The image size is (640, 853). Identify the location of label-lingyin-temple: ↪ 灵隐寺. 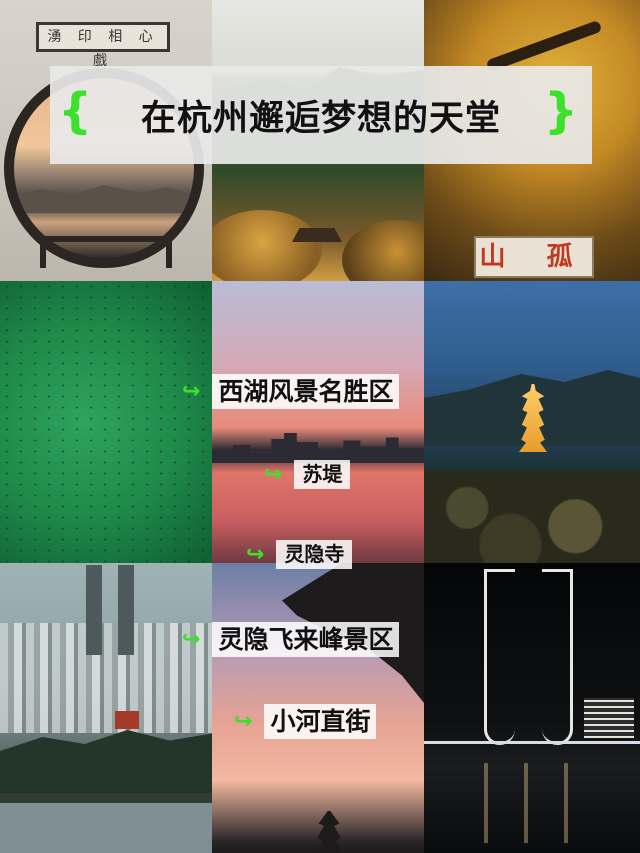
(299, 554).